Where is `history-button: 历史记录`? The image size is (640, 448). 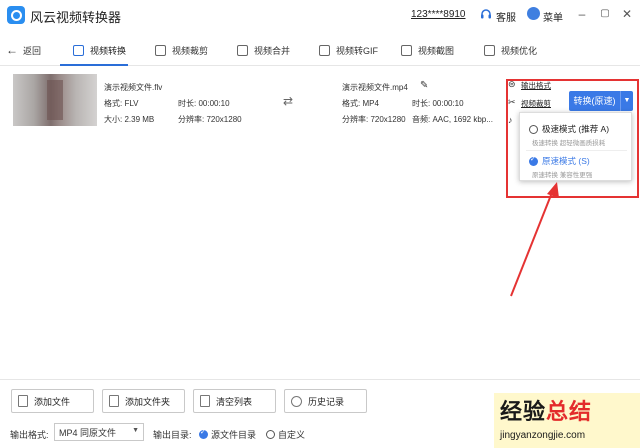
history-button: 历史记录 is located at coordinates (325, 401).